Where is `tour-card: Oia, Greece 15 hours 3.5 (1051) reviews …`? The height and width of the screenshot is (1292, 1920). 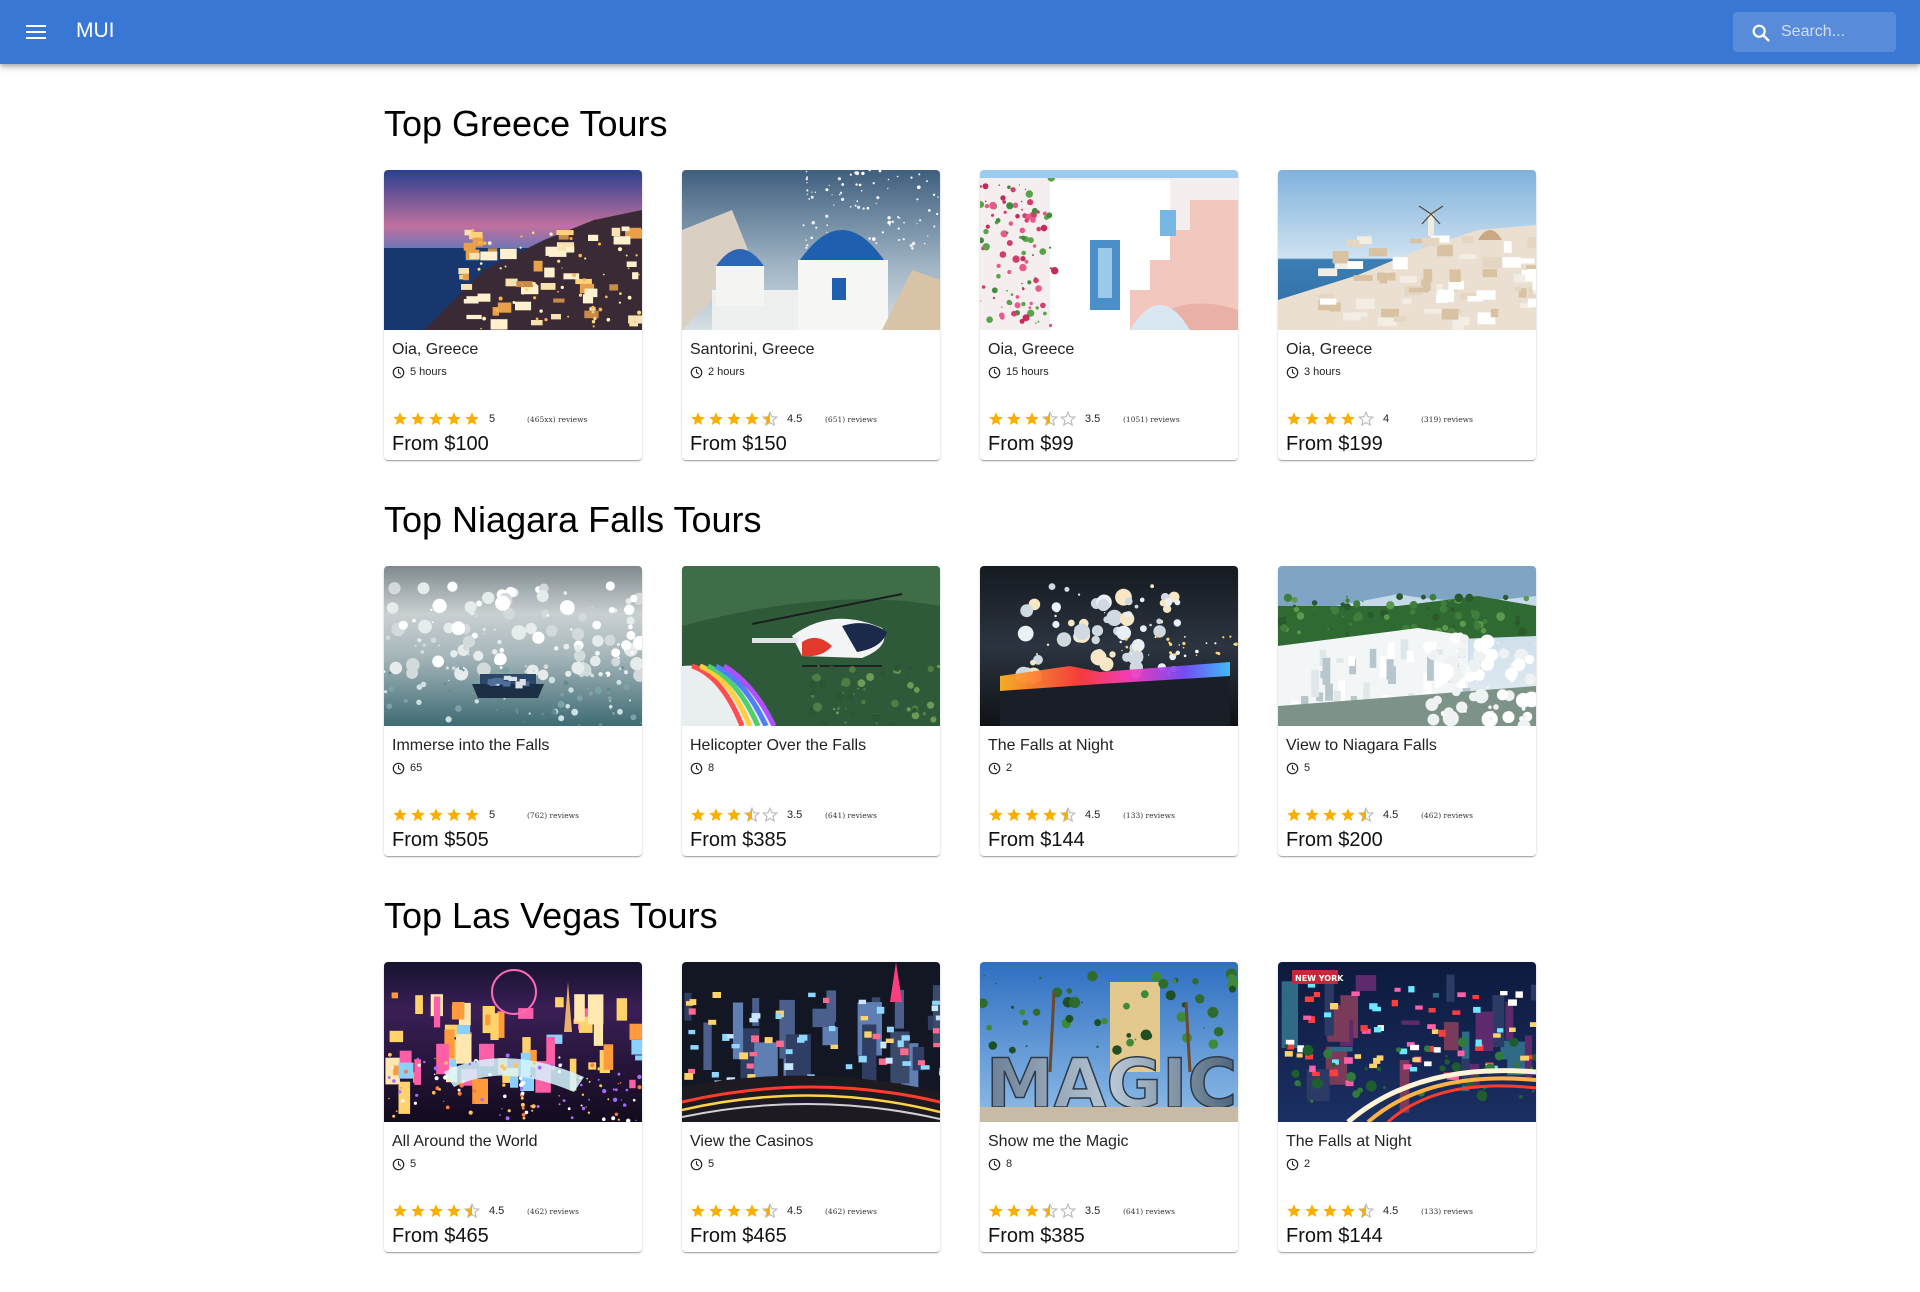 tour-card: Oia, Greece 15 hours 3.5 (1051) reviews … is located at coordinates (1109, 315).